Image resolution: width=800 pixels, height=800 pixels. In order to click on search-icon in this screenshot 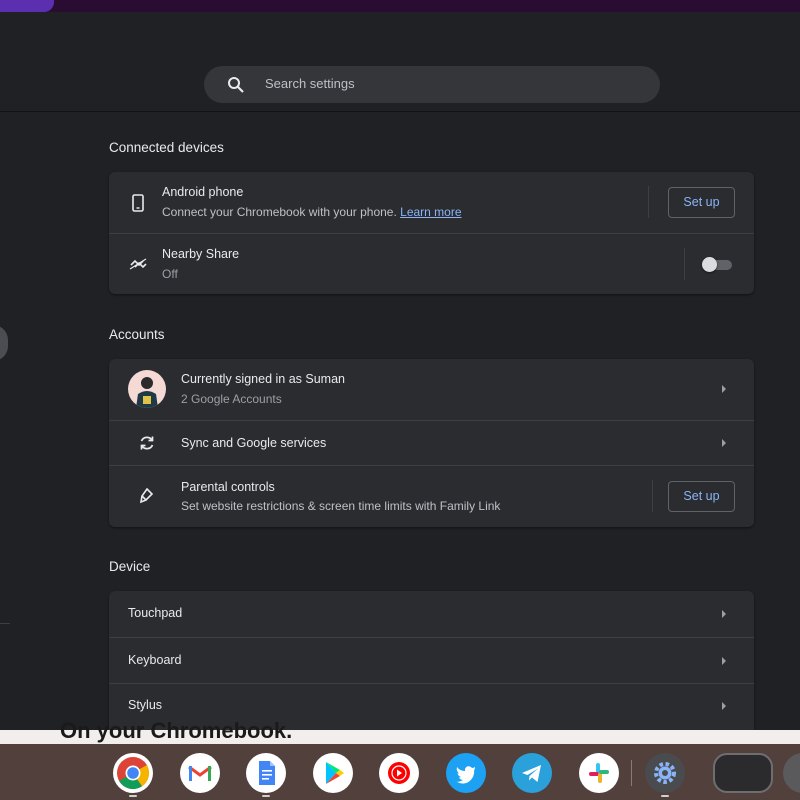, I will do `click(236, 85)`.